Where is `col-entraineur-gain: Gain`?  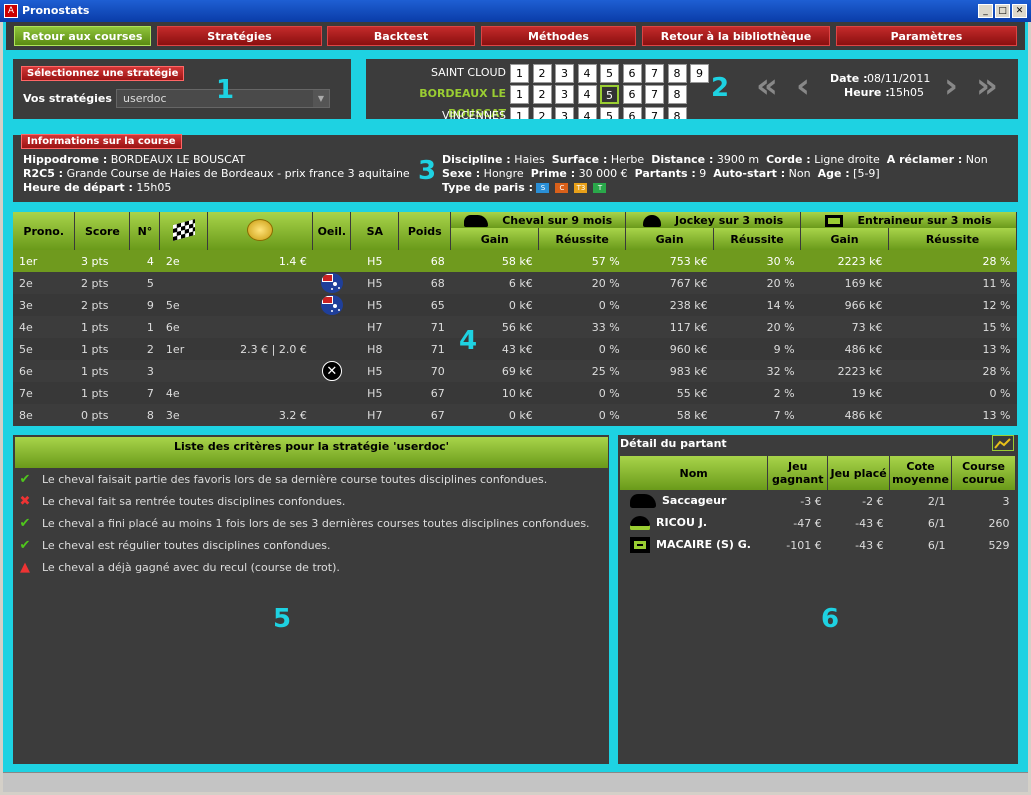
col-entraineur-gain: Gain is located at coordinates (844, 239).